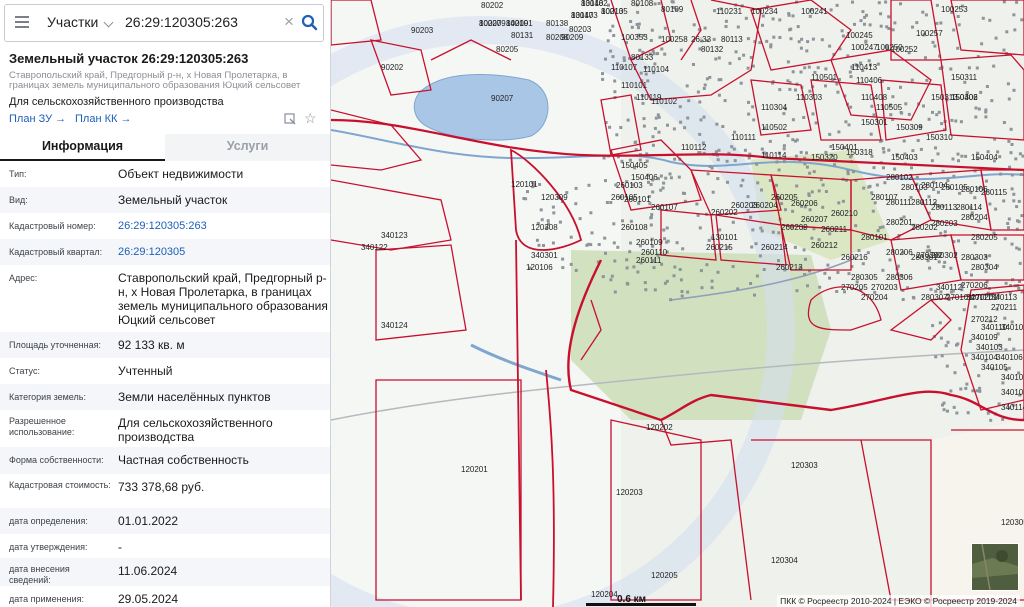 This screenshot has height=607, width=1024. What do you see at coordinates (72, 22) in the screenshot?
I see `layer-select: Участки` at bounding box center [72, 22].